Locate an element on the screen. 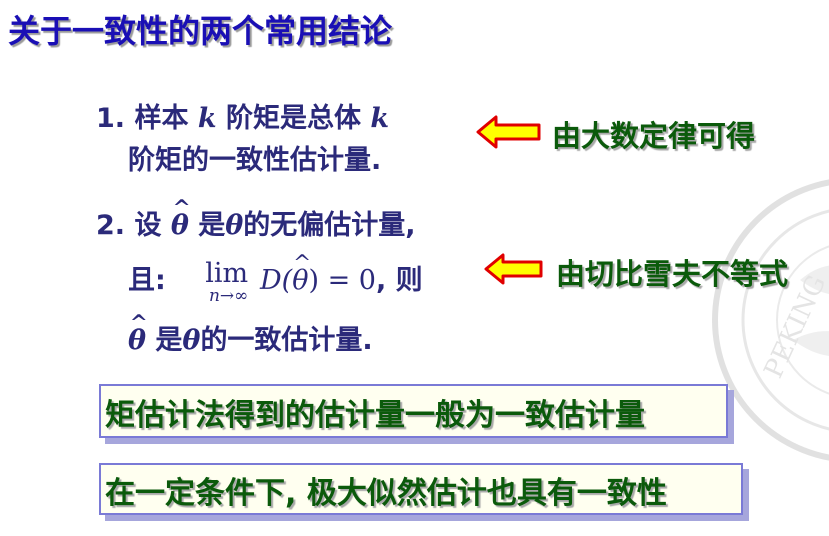  theta-hat-2: θ is located at coordinates (300, 280).